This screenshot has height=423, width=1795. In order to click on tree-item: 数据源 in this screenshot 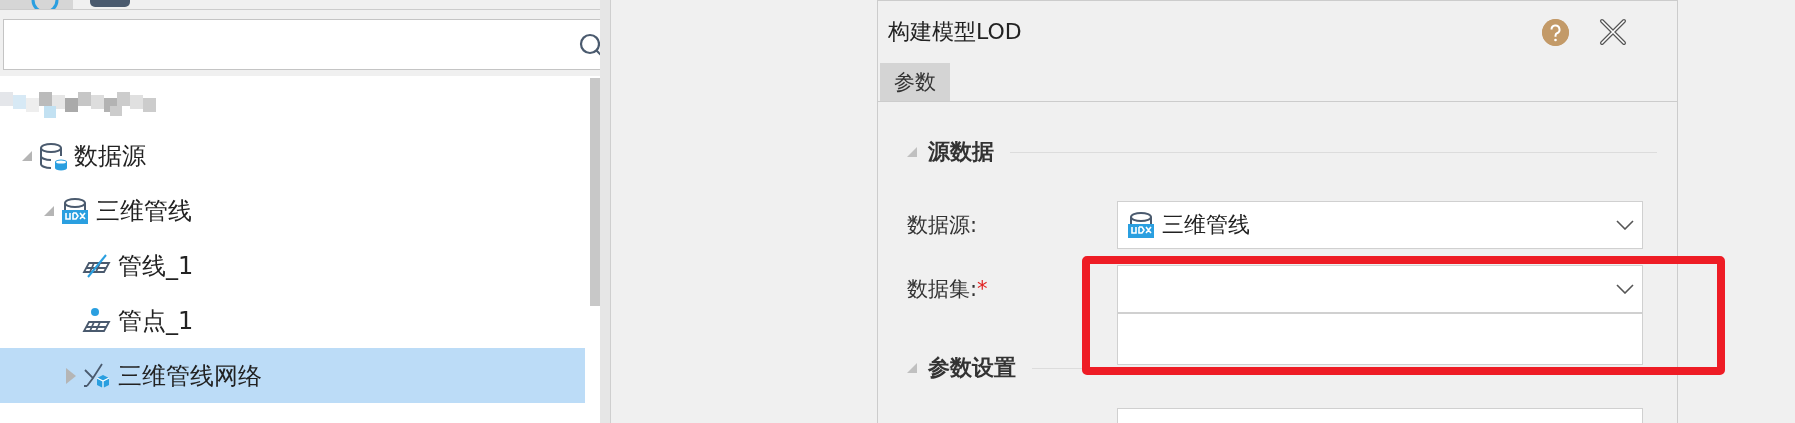, I will do `click(292, 155)`.